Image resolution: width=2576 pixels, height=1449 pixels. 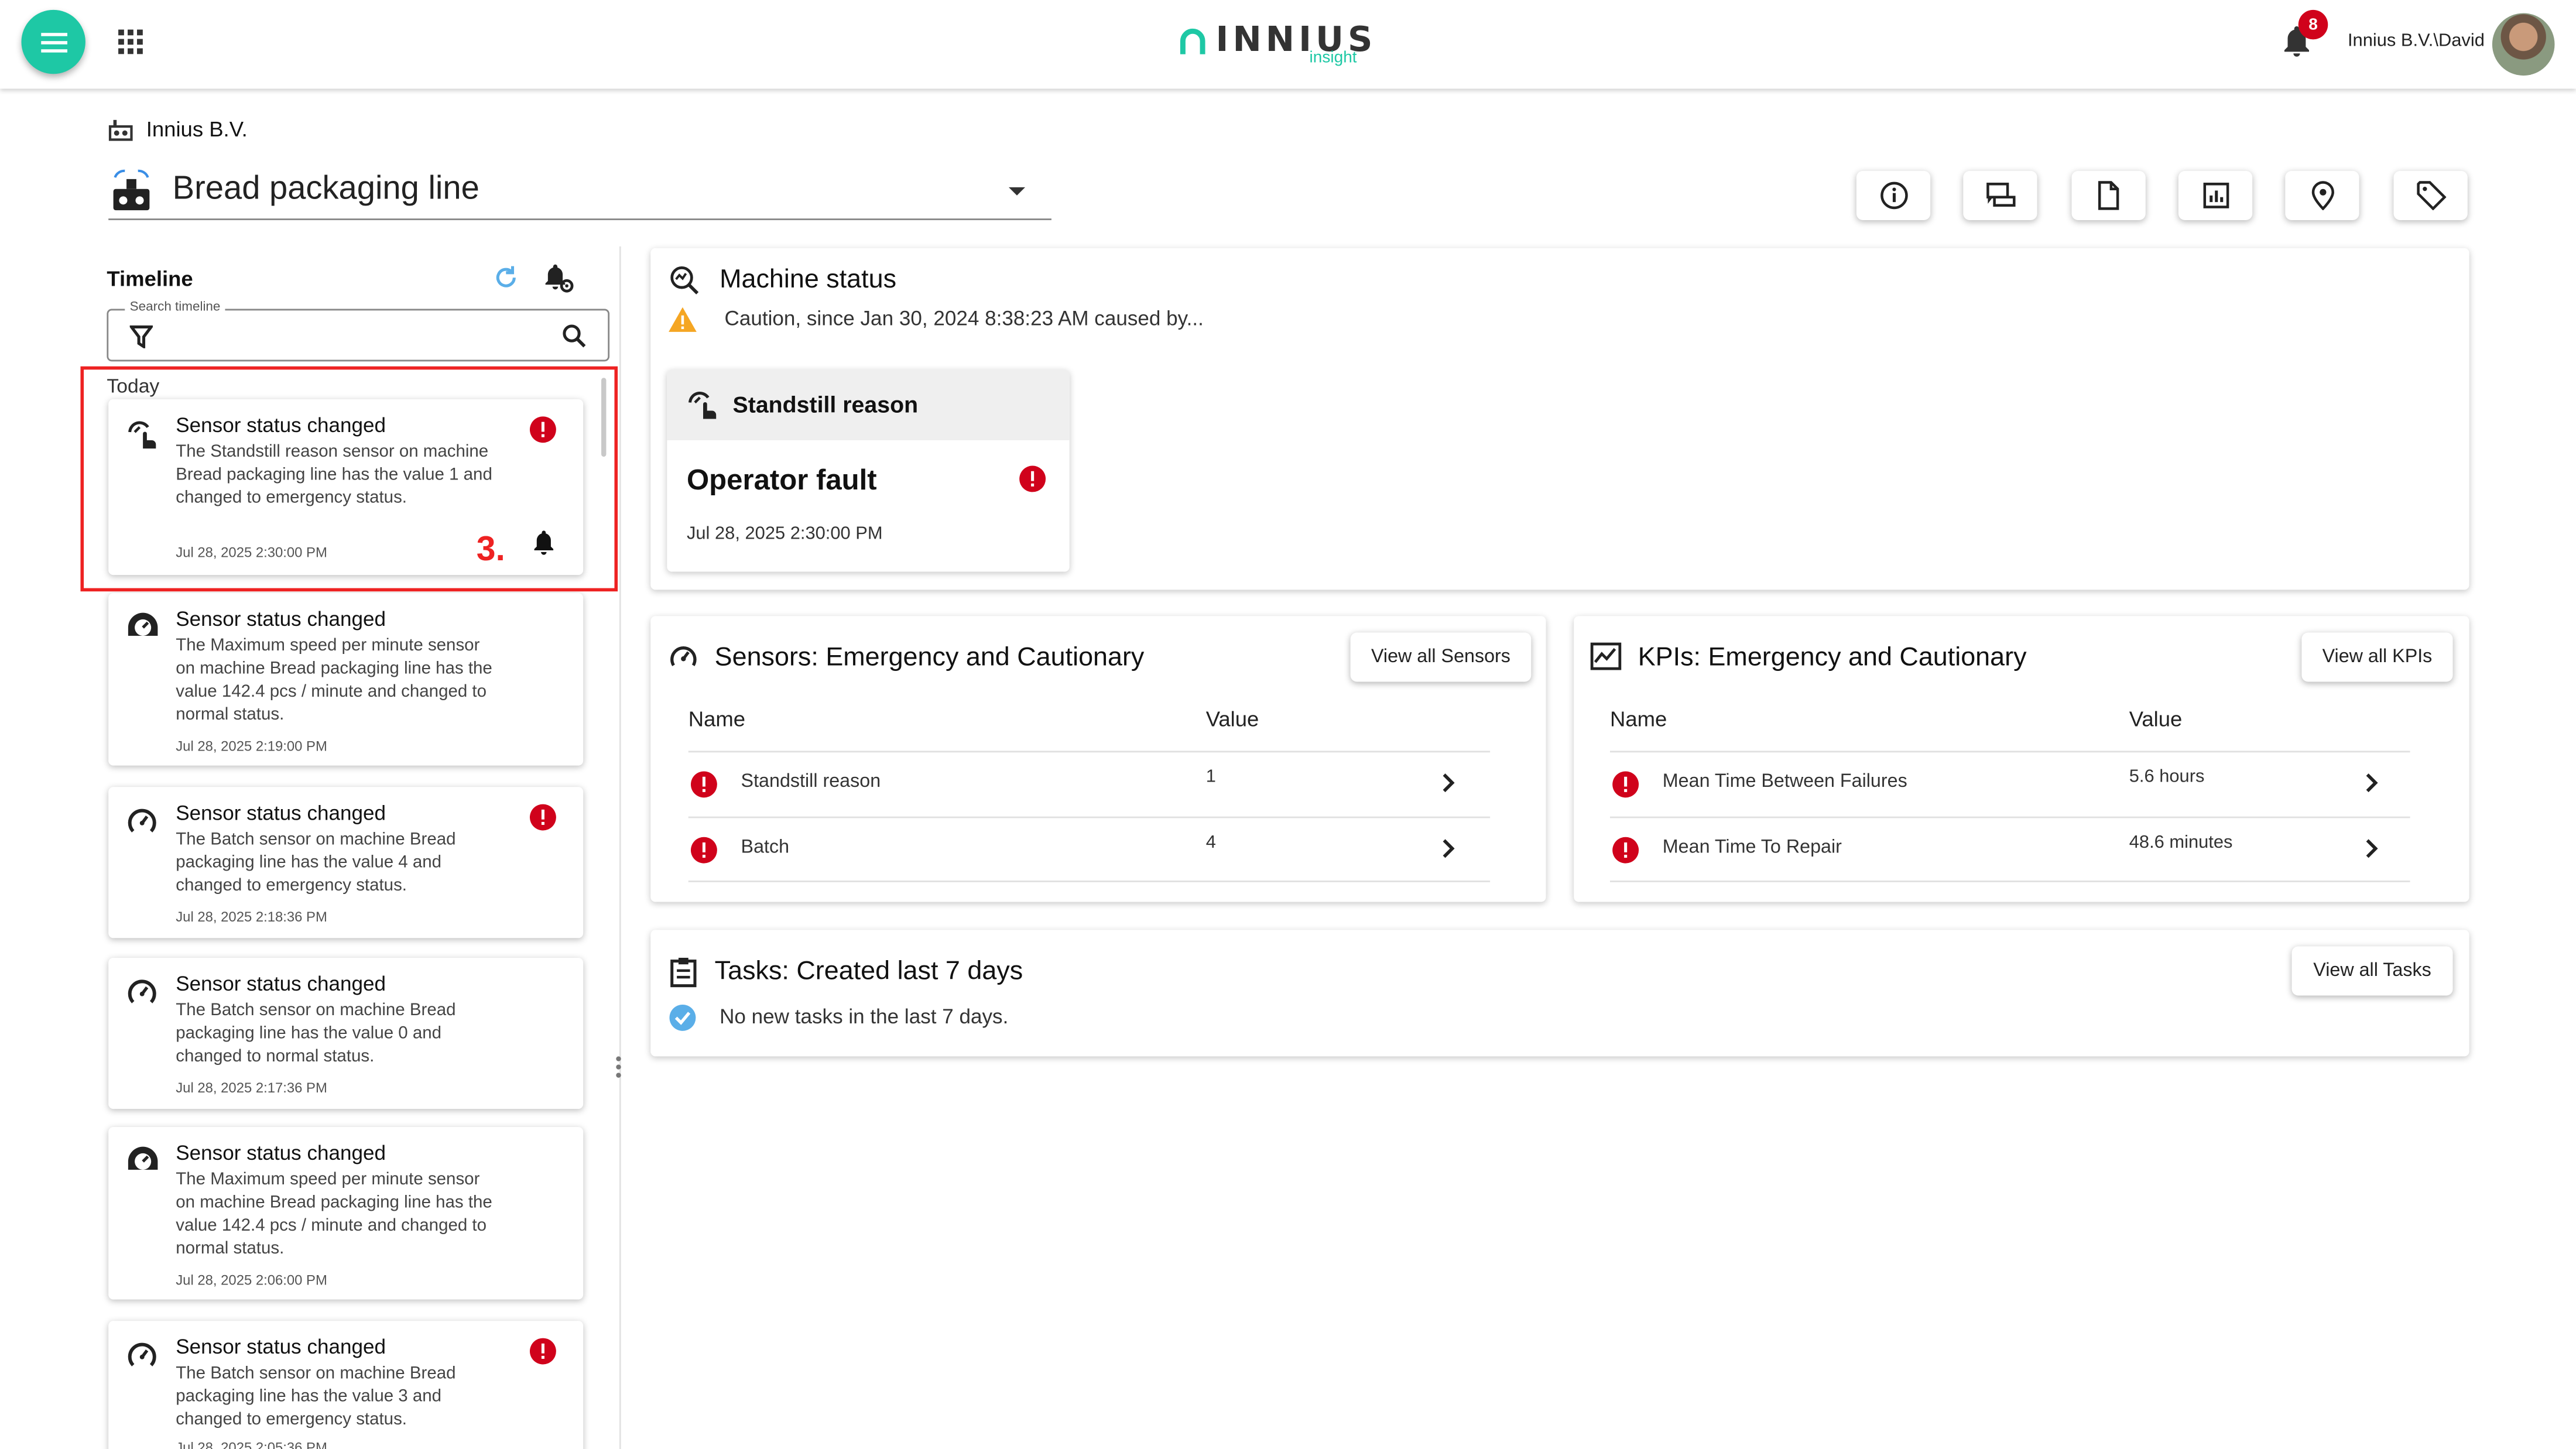 I want to click on row-name: Mean Time To Repair, so click(x=1752, y=848).